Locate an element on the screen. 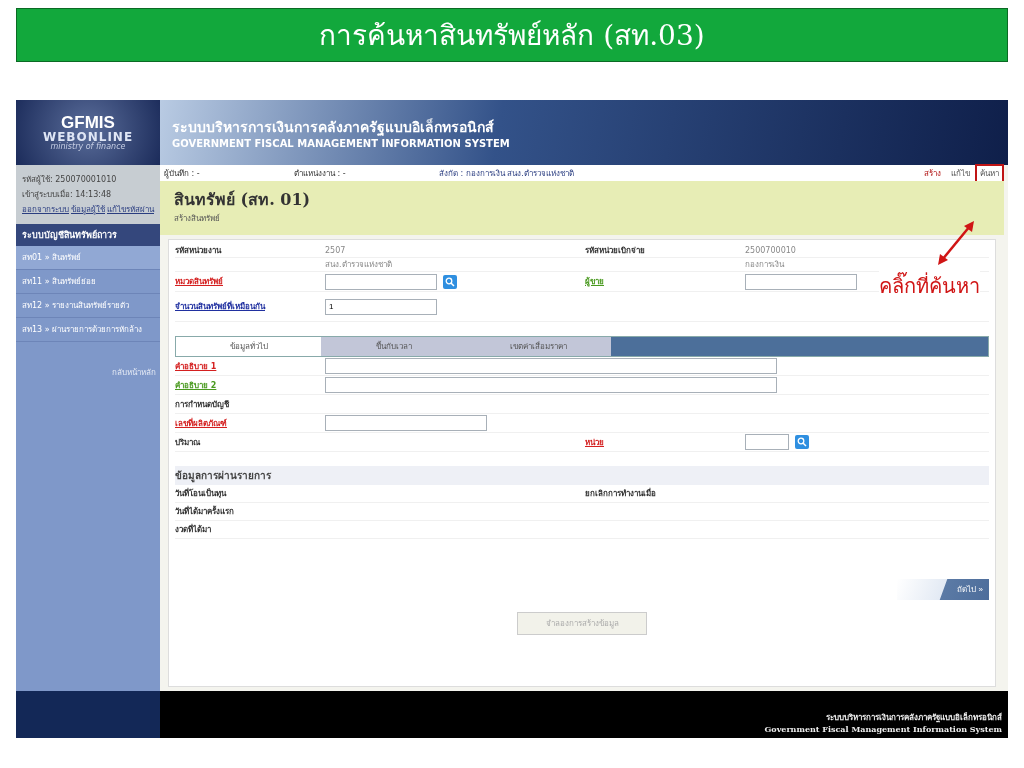 The width and height of the screenshot is (1024, 768). user-link: ออกจากระบบ is located at coordinates (45, 209).